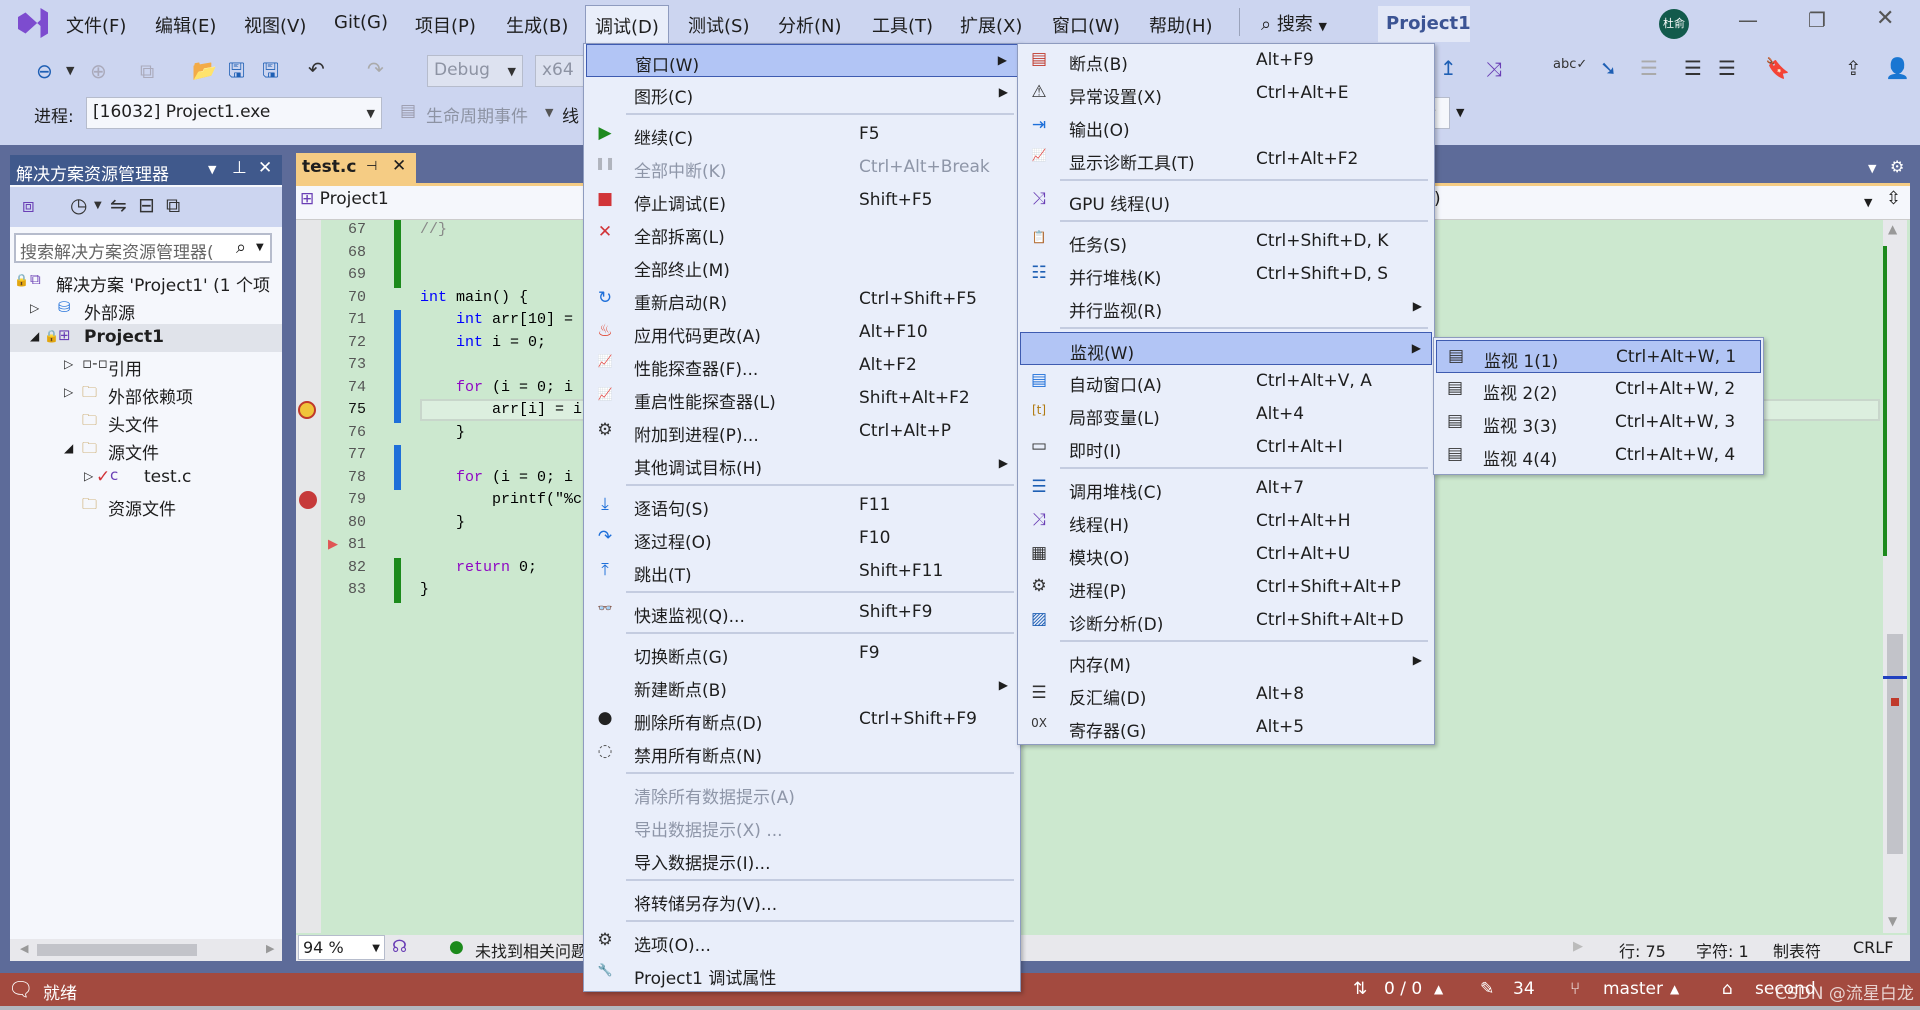 Image resolution: width=1920 pixels, height=1010 pixels. Describe the element at coordinates (1873, 947) in the screenshot. I see `eol-indicator: CRLF` at that location.